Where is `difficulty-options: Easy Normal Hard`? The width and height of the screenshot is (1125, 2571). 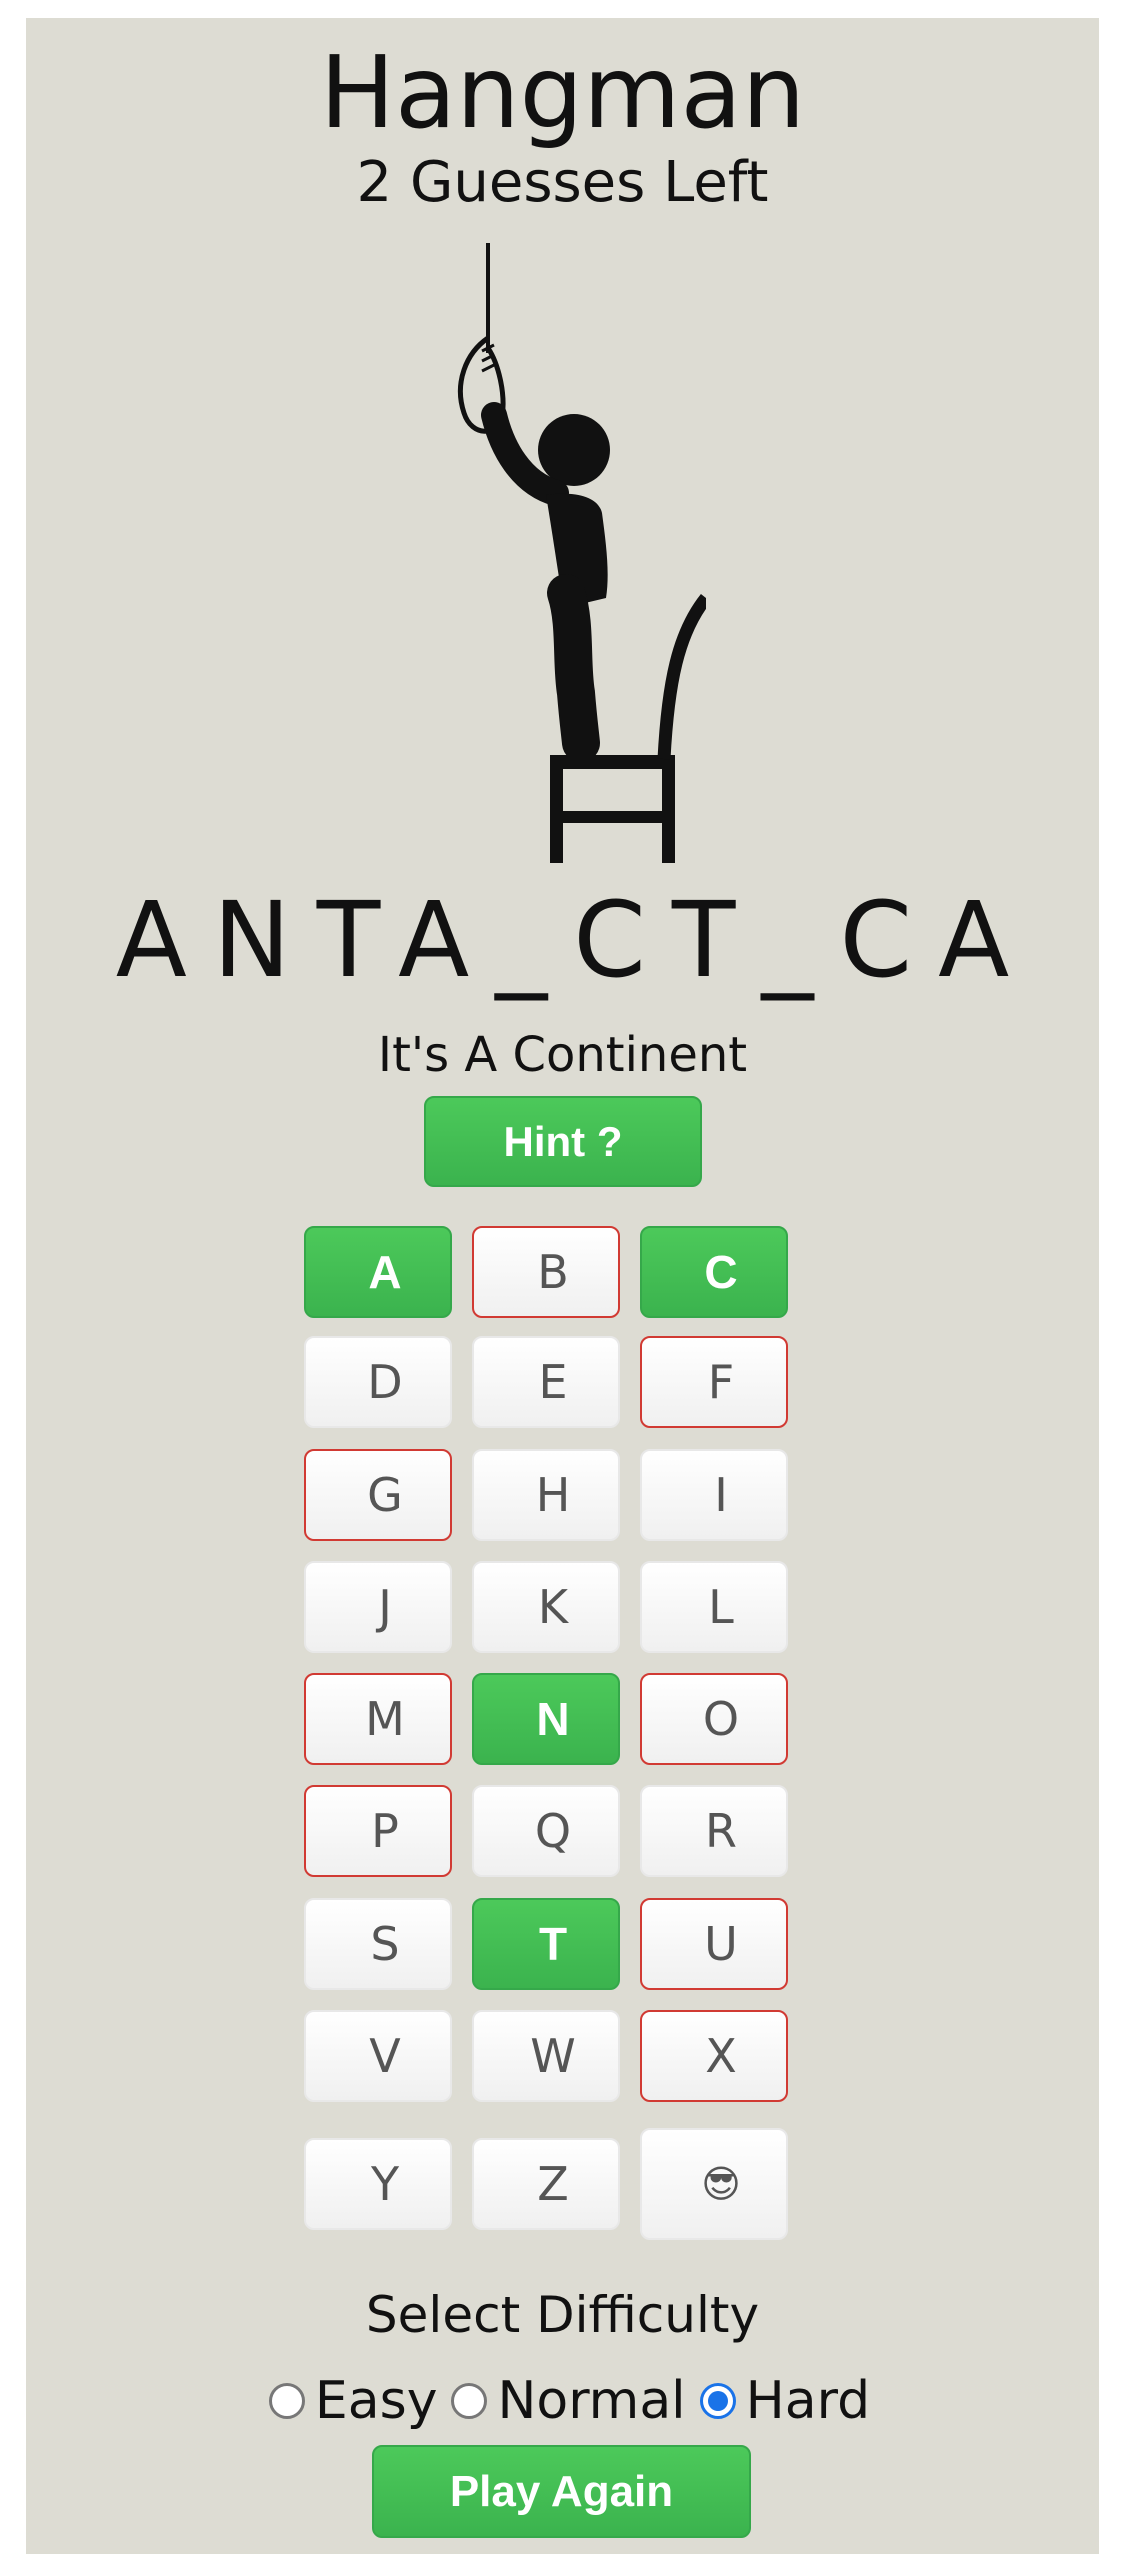
difficulty-options: Easy Normal Hard is located at coordinates (562, 2401).